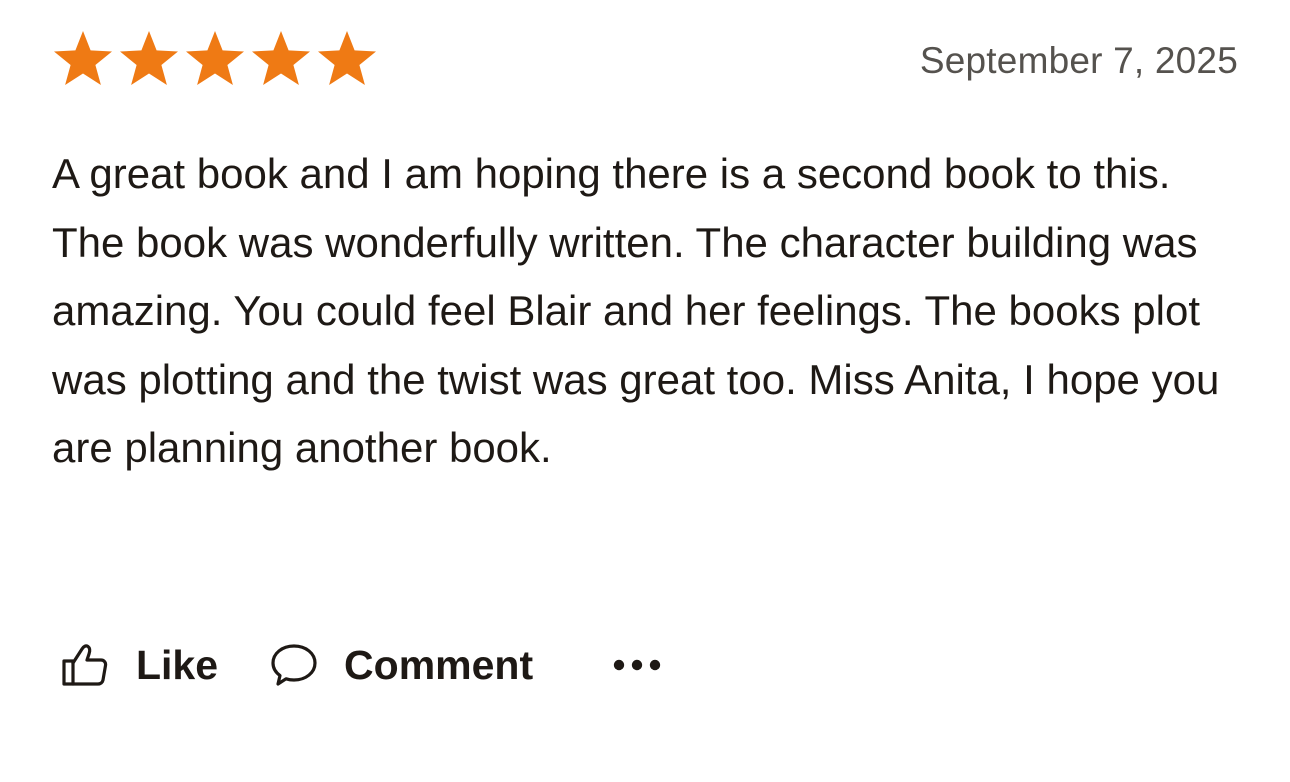  Describe the element at coordinates (1078, 60) in the screenshot. I see `review-date: September 7, 2025` at that location.